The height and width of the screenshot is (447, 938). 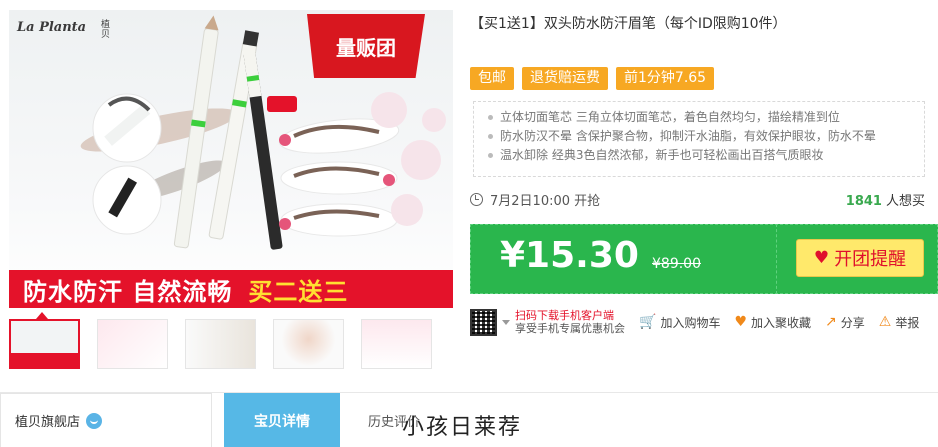 What do you see at coordinates (565, 78) in the screenshot?
I see `tag-return-shipping: 退货赔运费` at bounding box center [565, 78].